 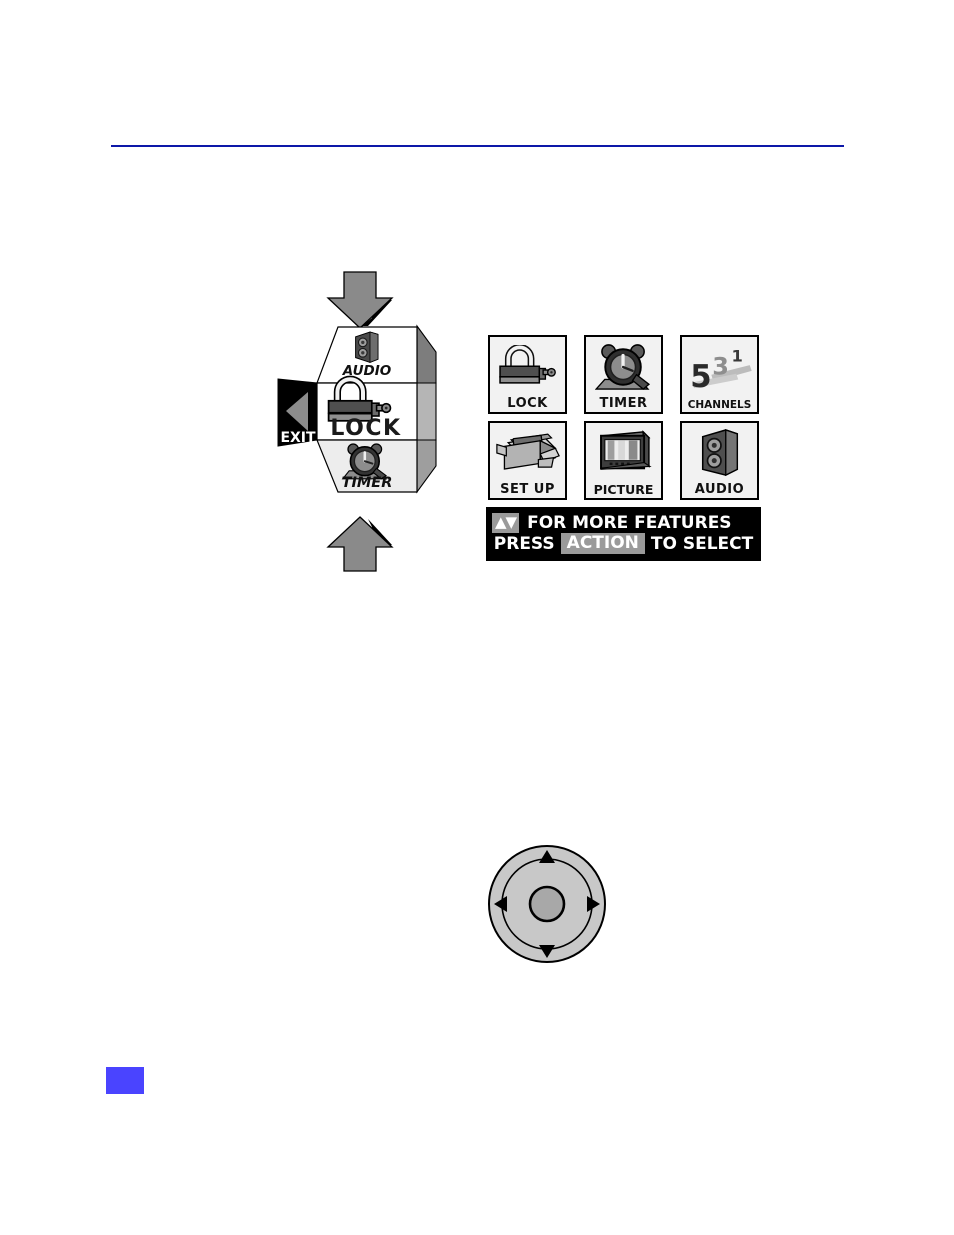 I want to click on exit-tab-label: EXIT, so click(x=298, y=438).